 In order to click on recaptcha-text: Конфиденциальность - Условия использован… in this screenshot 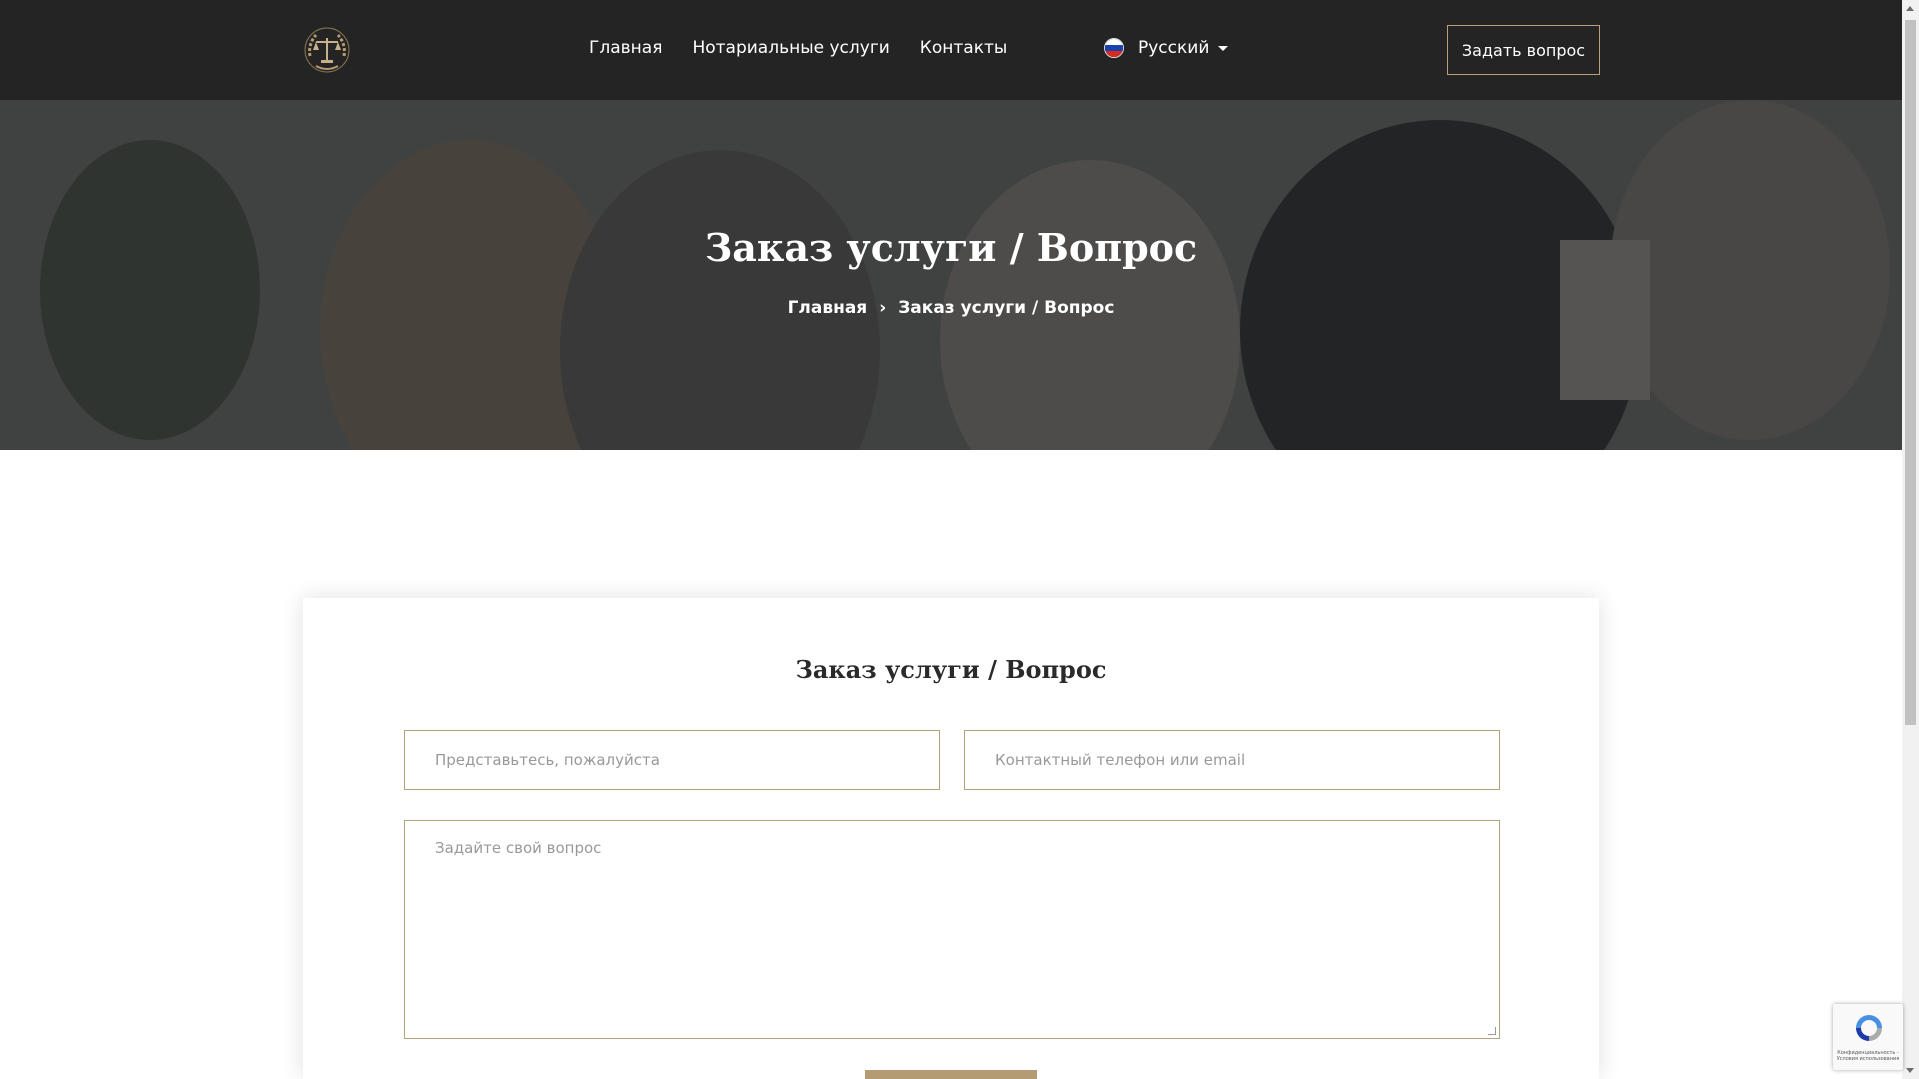, I will do `click(1868, 1056)`.